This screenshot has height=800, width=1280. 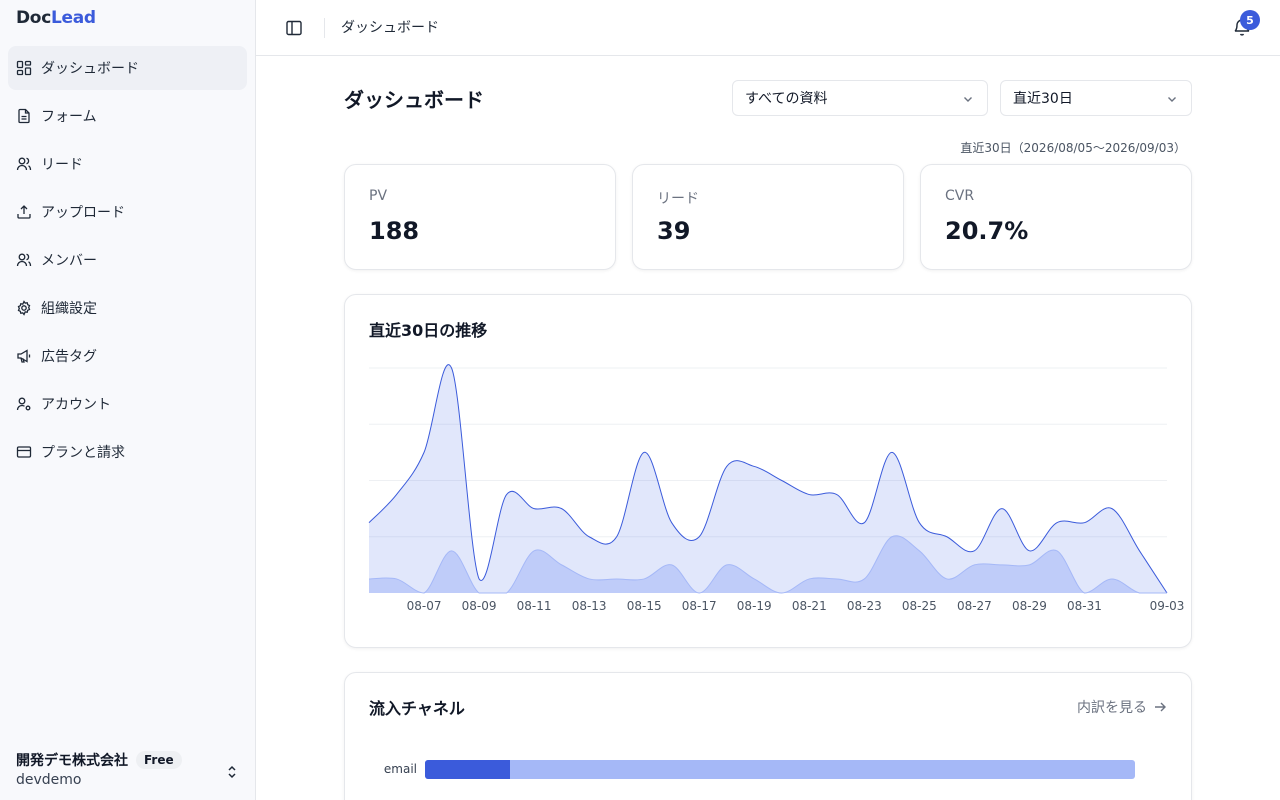 What do you see at coordinates (987, 231) in the screenshot?
I see `kpi-value: 20.7%` at bounding box center [987, 231].